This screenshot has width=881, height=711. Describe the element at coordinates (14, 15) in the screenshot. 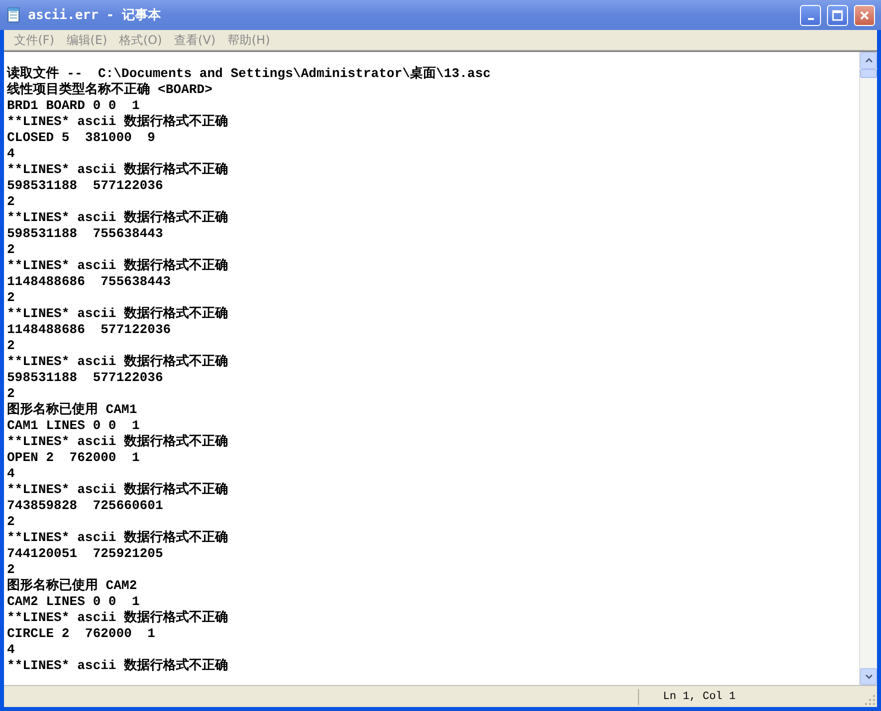

I see `notepad-icon` at that location.